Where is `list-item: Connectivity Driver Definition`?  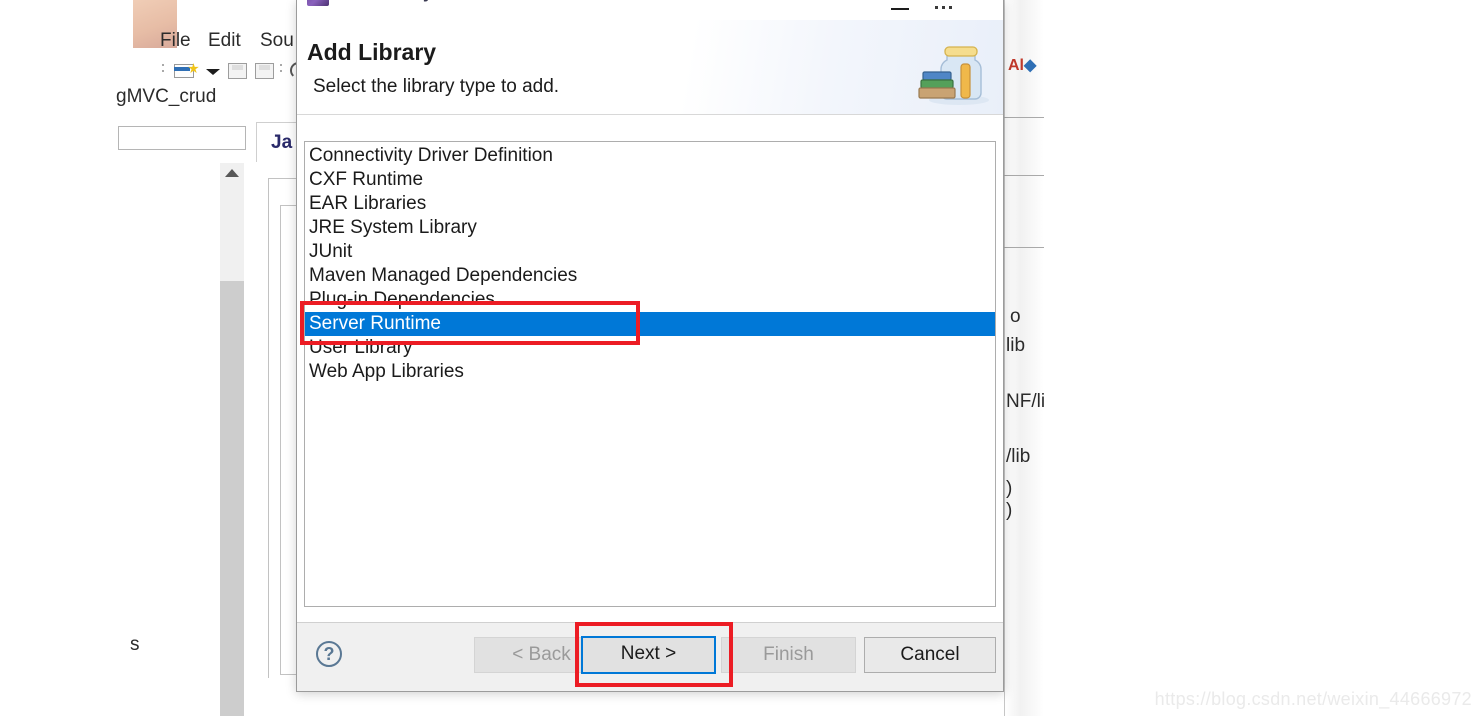
list-item: Connectivity Driver Definition is located at coordinates (650, 156).